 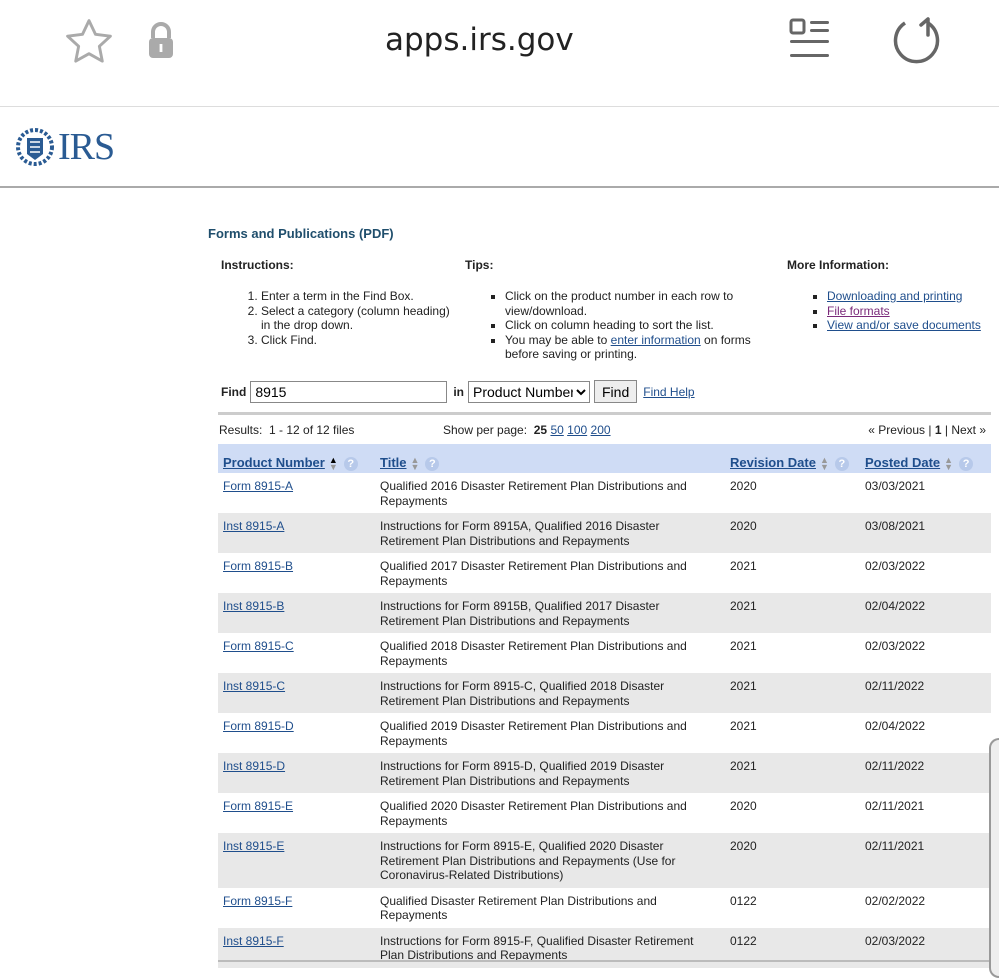 What do you see at coordinates (527, 430) in the screenshot?
I see `per-page: Show per page: 25 50 100 200` at bounding box center [527, 430].